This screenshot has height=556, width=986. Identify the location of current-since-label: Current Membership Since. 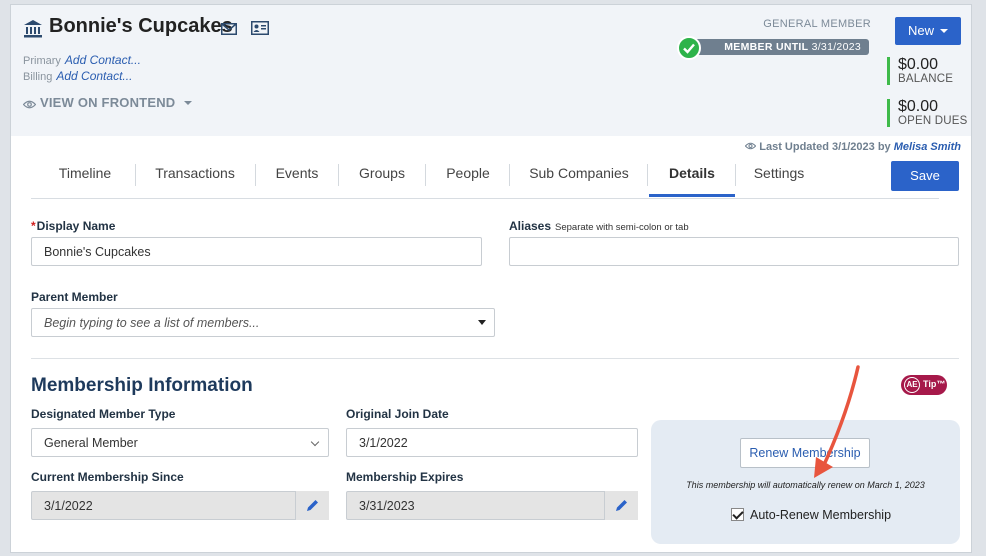
(107, 477).